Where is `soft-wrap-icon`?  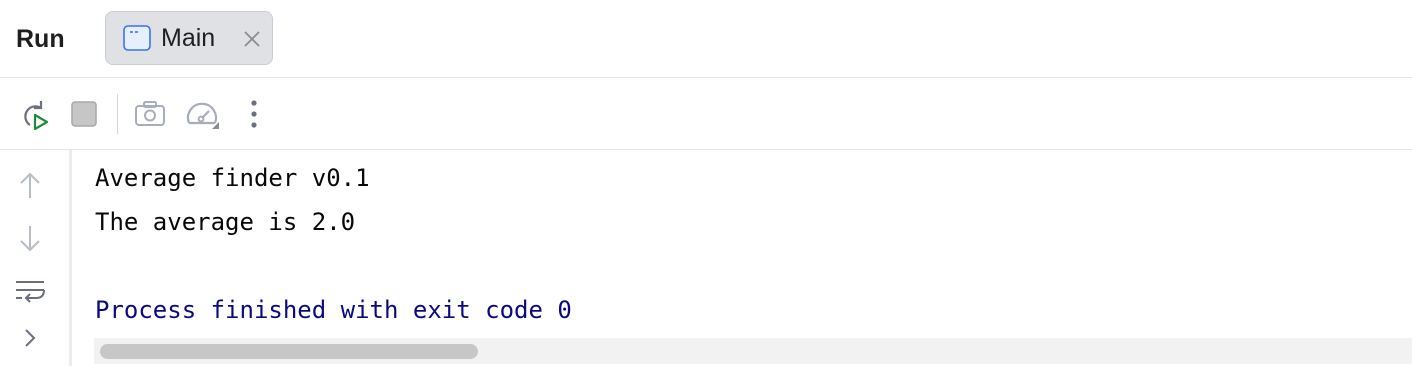
soft-wrap-icon is located at coordinates (30, 292).